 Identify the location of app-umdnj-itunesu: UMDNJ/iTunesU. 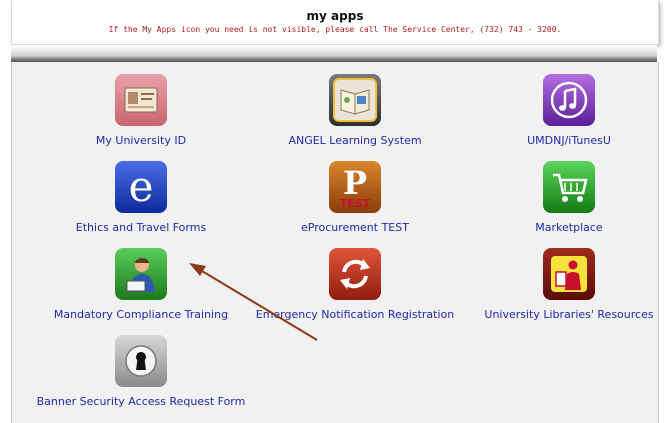
(565, 110).